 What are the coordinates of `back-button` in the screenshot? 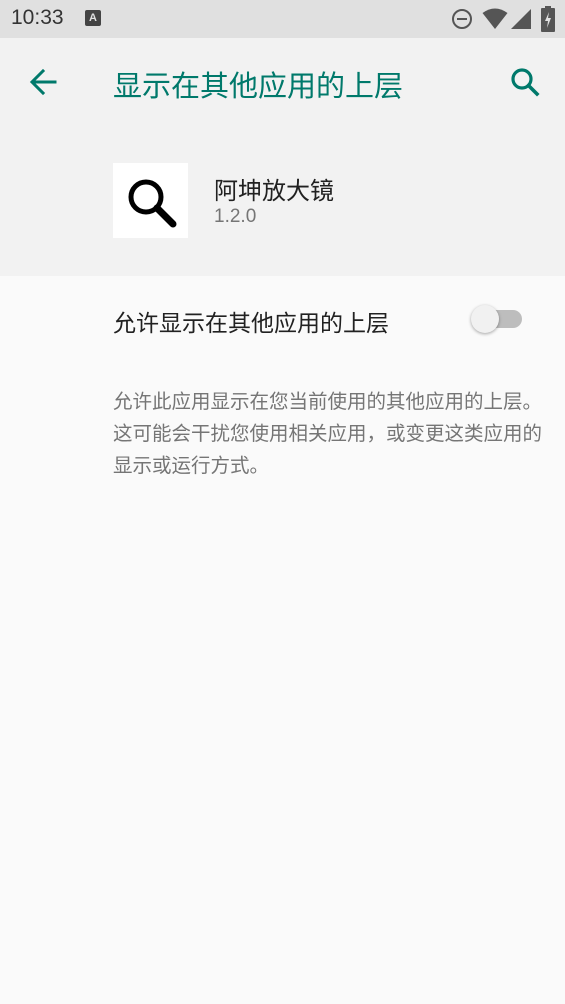 It's located at (44, 82).